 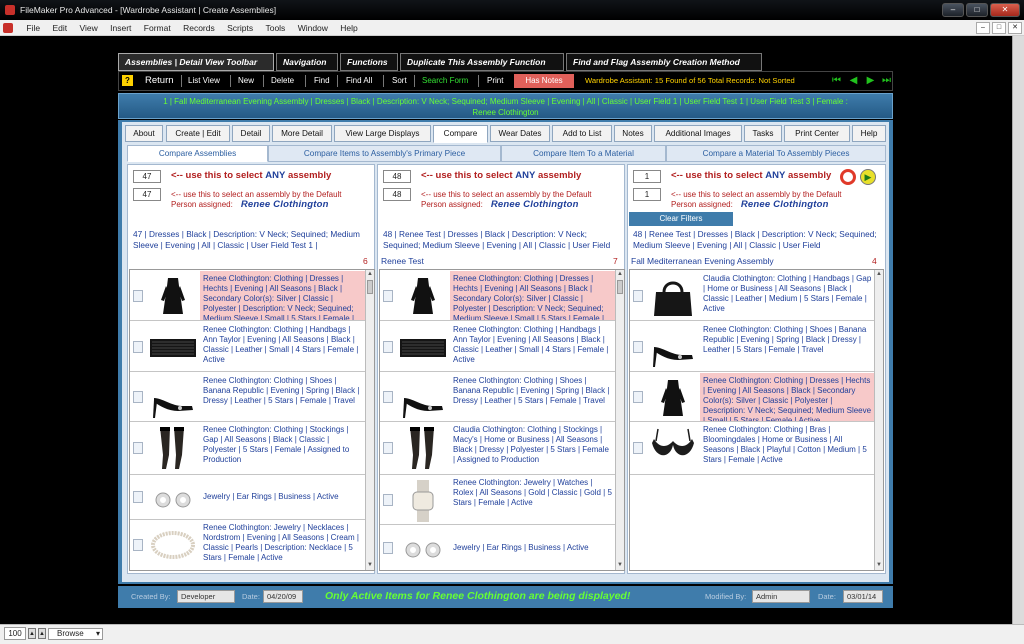 I want to click on menu-format: Format, so click(x=157, y=28).